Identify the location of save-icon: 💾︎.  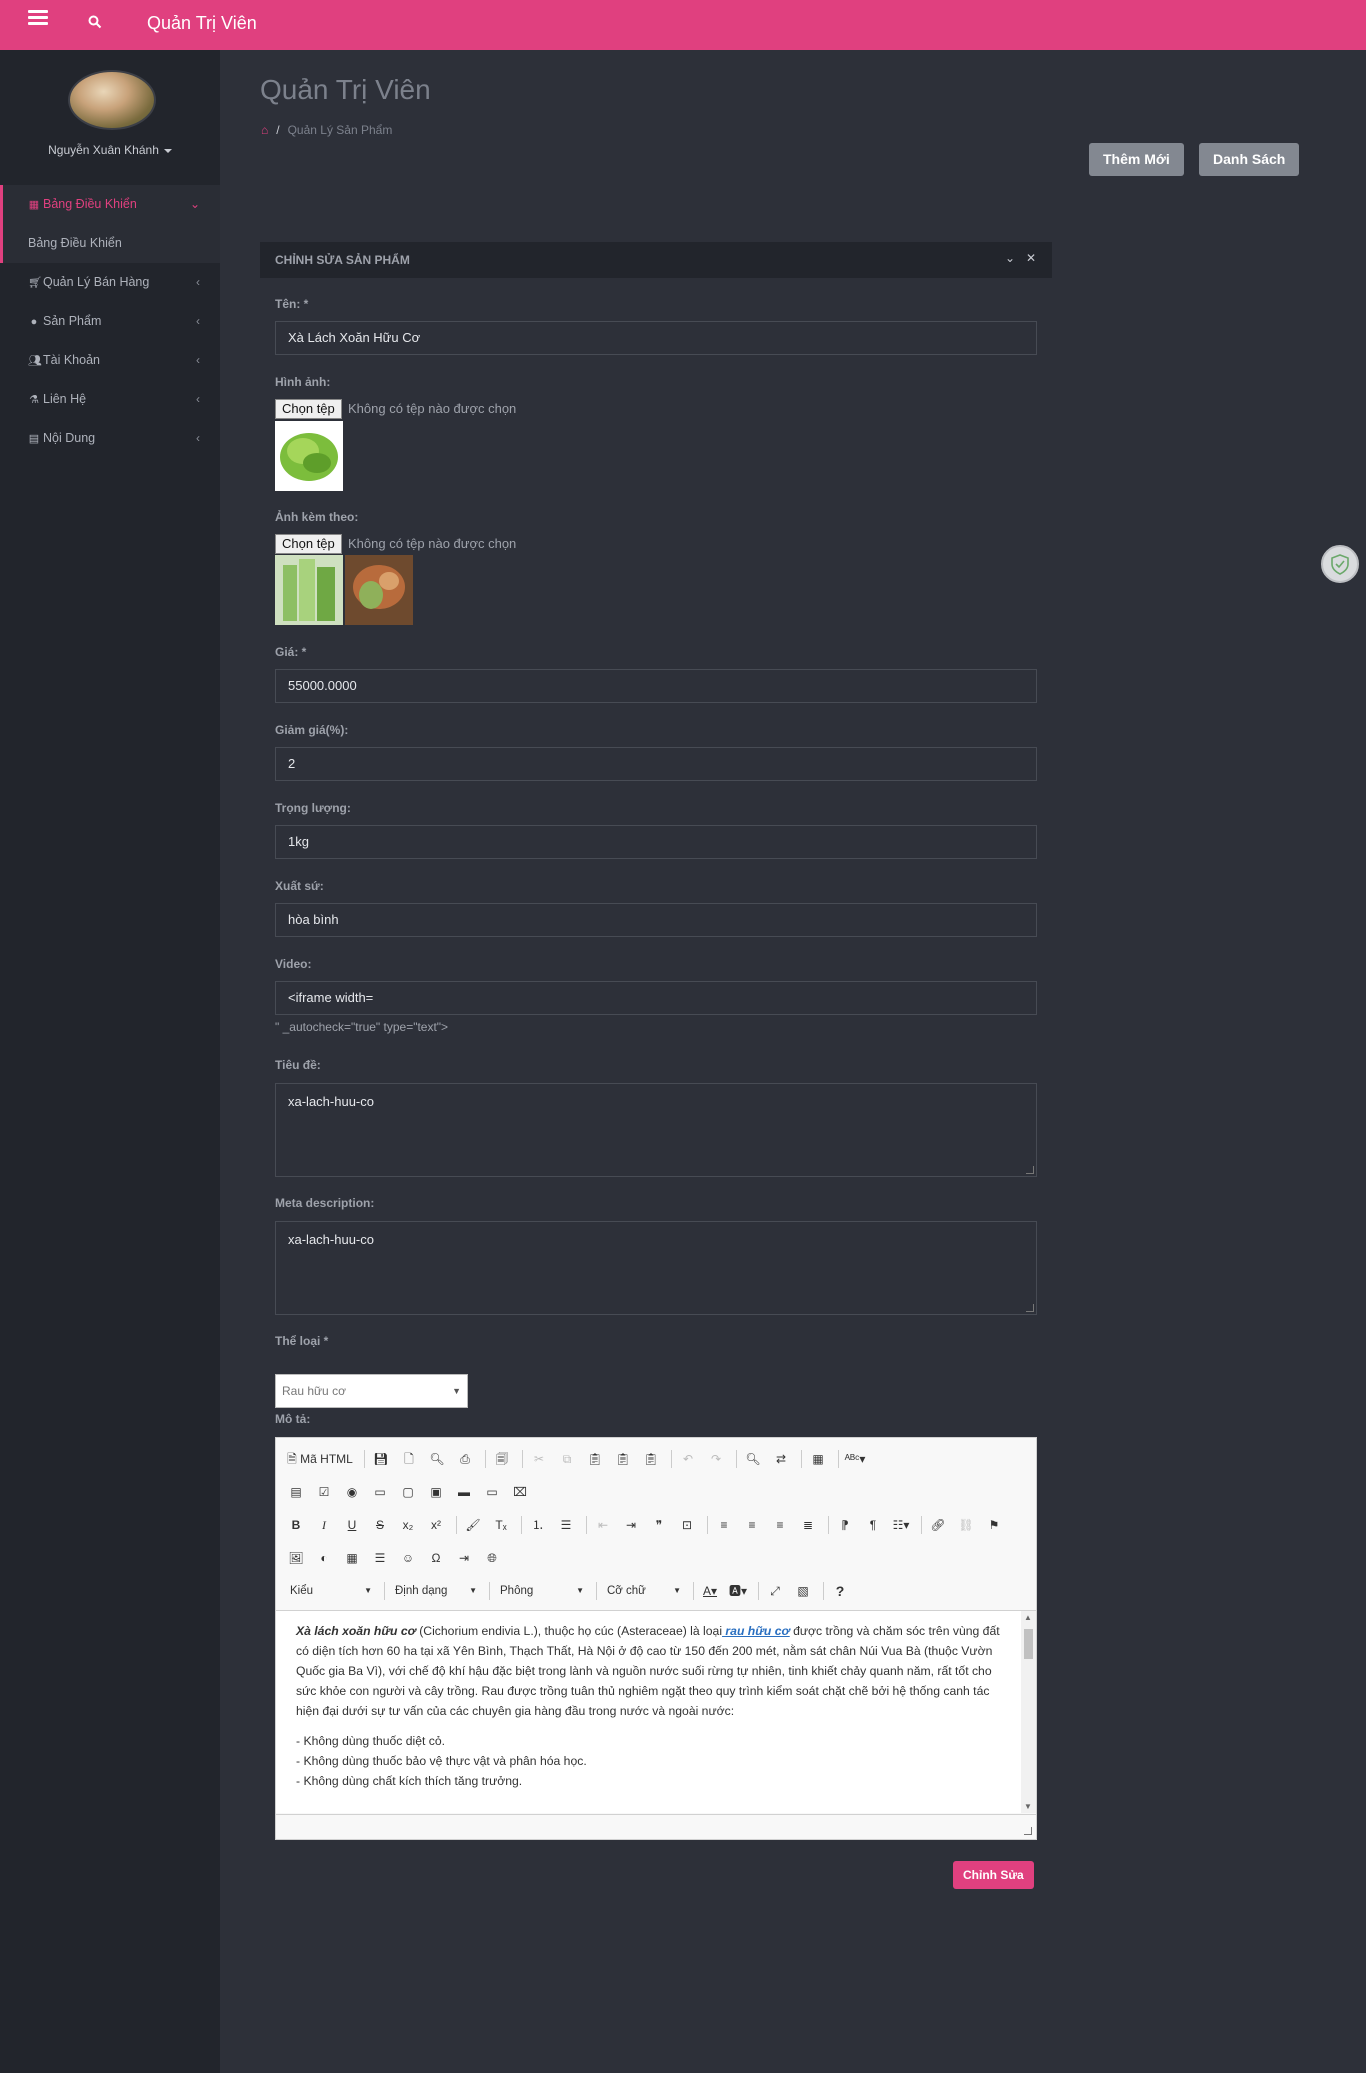
(381, 1459).